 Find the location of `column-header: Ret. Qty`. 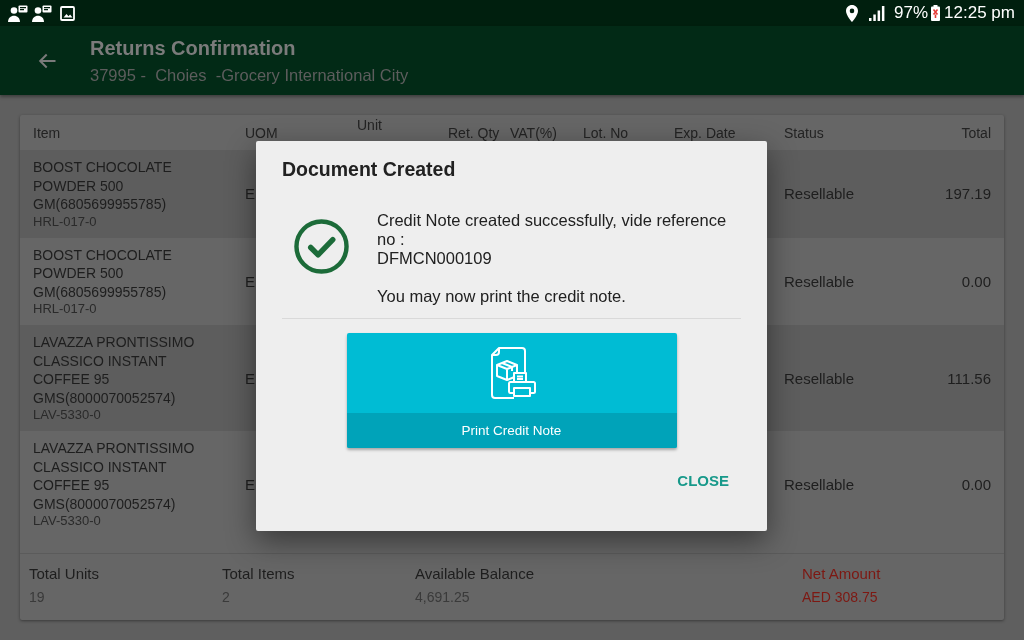

column-header: Ret. Qty is located at coordinates (474, 132).